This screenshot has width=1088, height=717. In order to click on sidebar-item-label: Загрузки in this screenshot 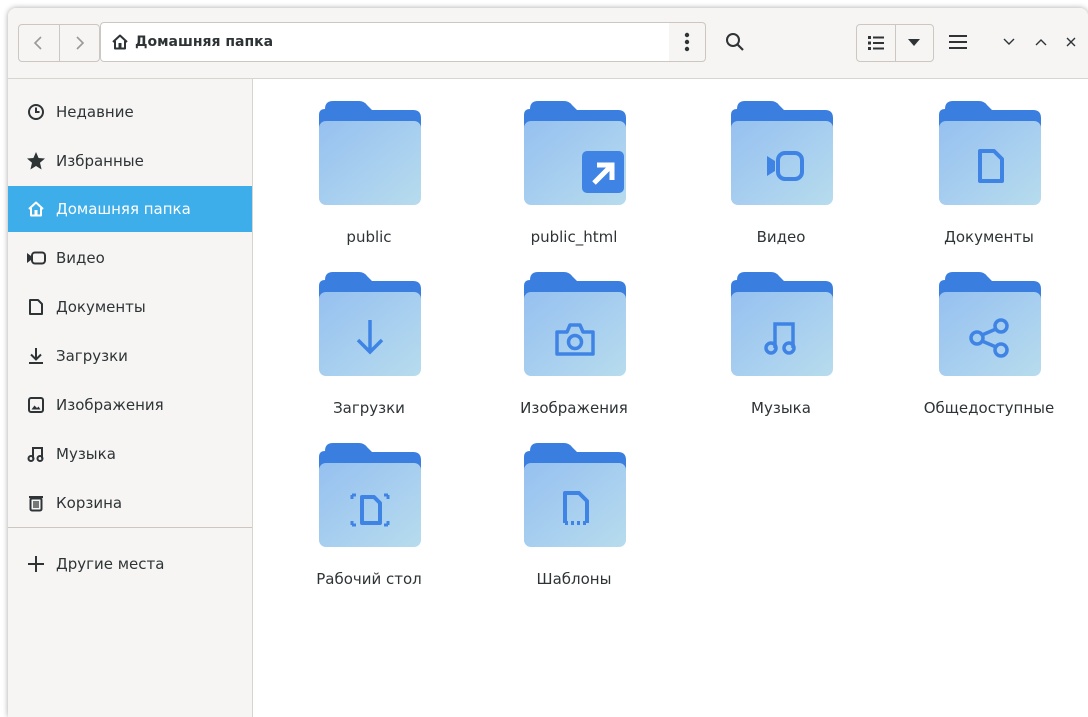, I will do `click(92, 356)`.